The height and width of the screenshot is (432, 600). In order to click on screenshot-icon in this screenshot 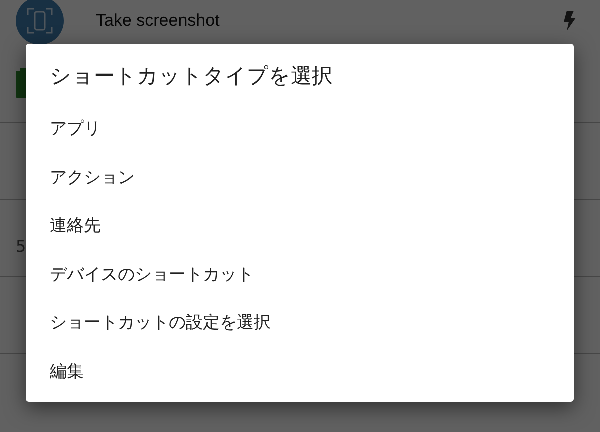, I will do `click(40, 22)`.